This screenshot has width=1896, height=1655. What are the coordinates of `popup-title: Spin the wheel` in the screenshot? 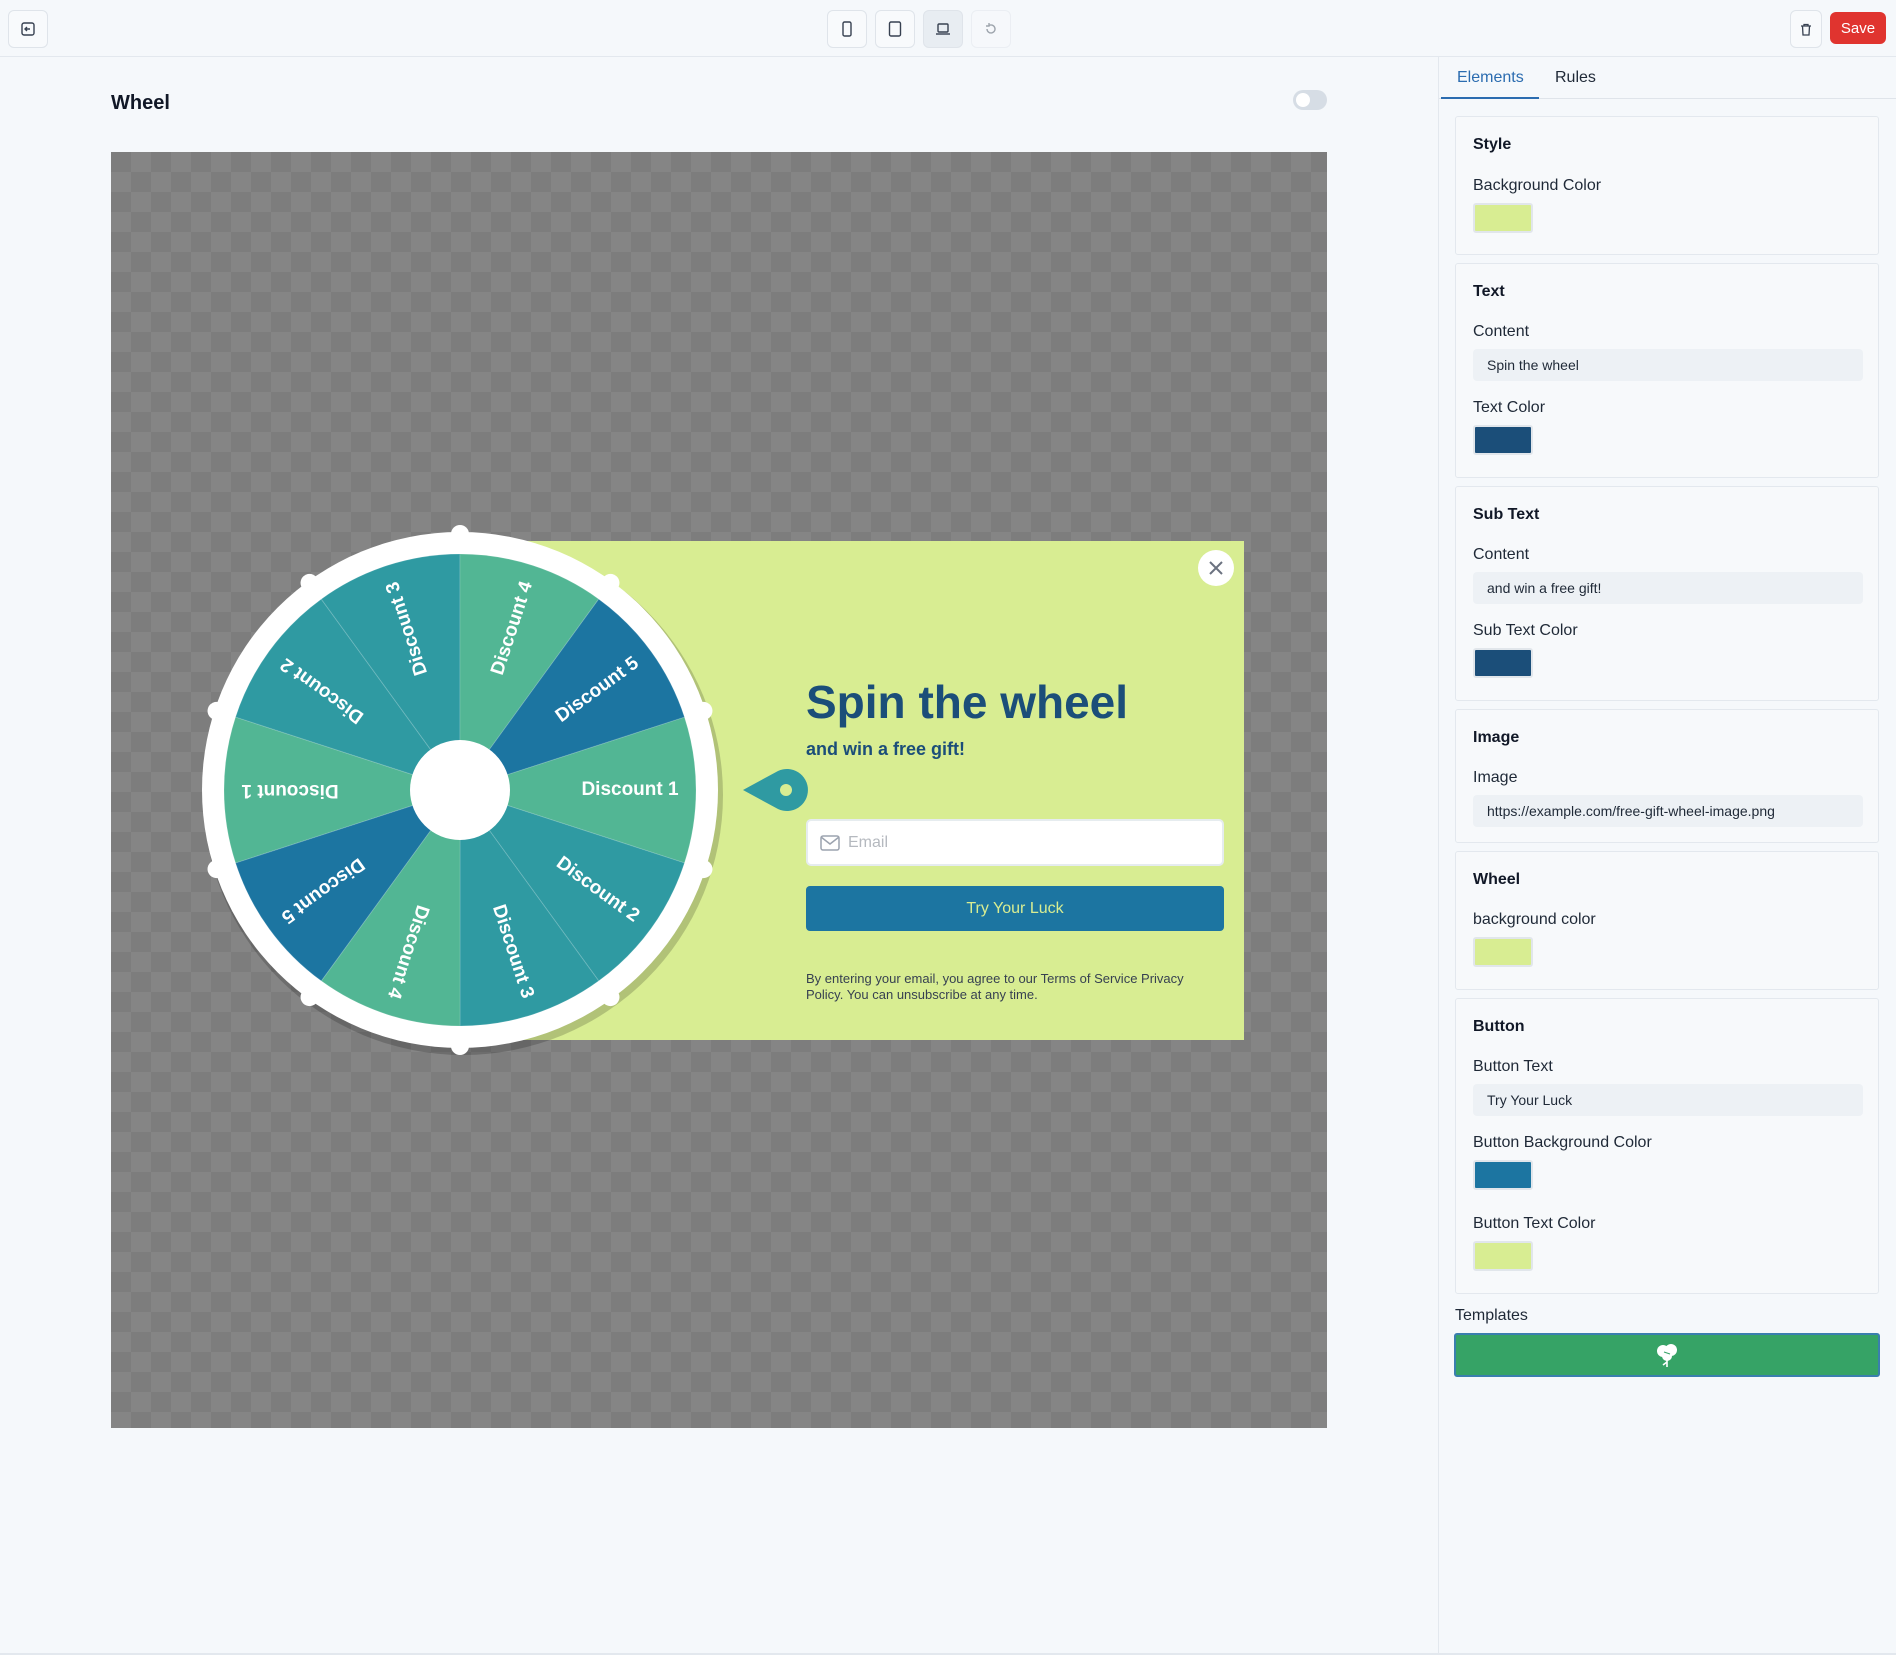 It's located at (967, 702).